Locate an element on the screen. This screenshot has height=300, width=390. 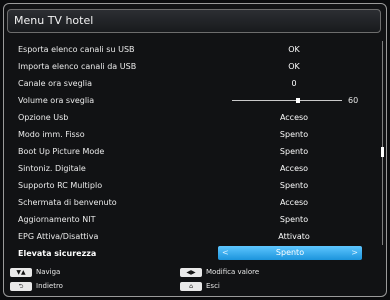
up-down-arrows-icon: ▼▲ is located at coordinates (21, 272).